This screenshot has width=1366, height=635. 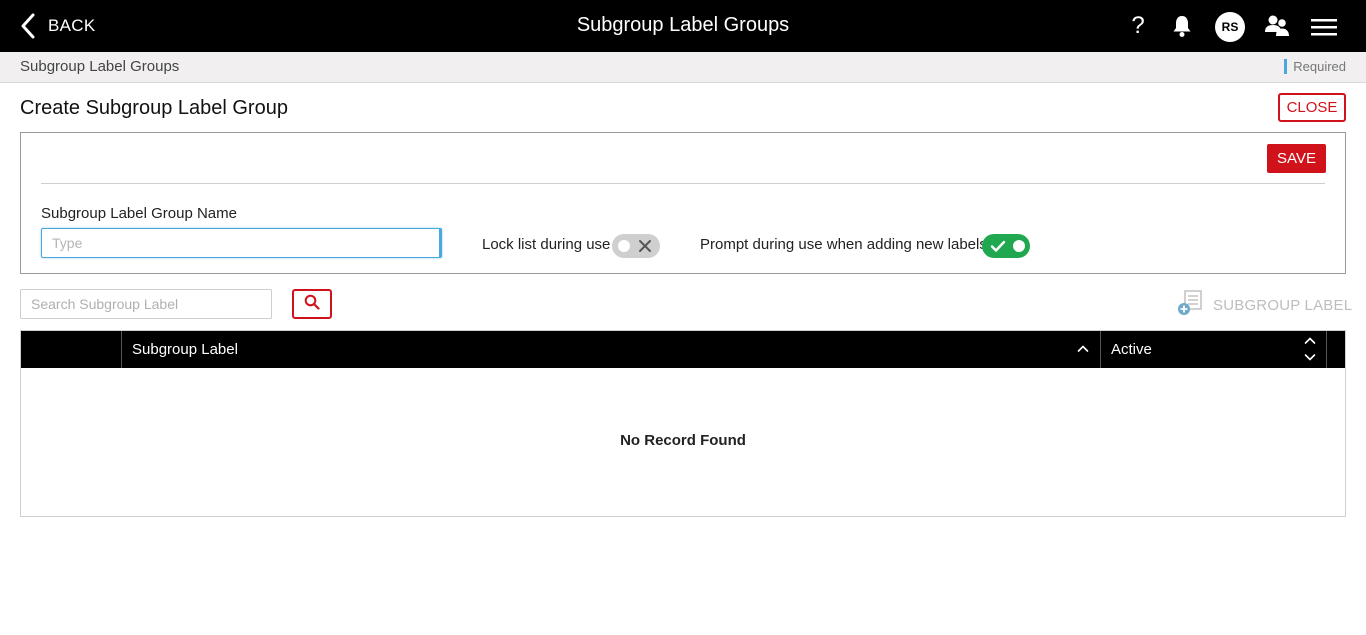 What do you see at coordinates (998, 246) in the screenshot?
I see `checkmark-icon` at bounding box center [998, 246].